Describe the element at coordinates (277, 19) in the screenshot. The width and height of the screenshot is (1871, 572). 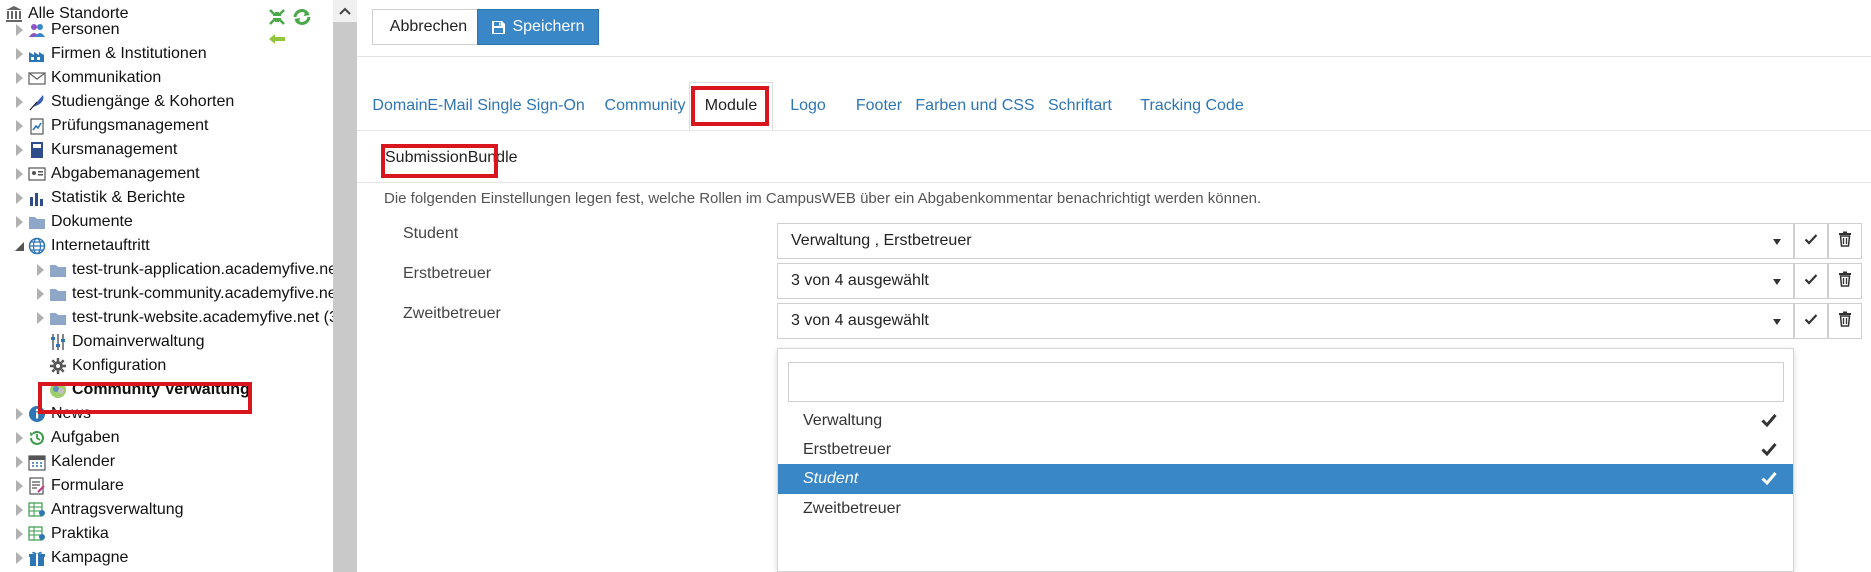
I see `expand-icon` at that location.